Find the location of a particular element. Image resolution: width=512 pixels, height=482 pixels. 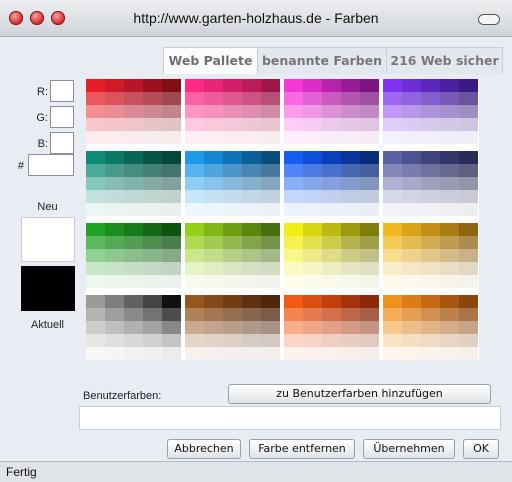

apply-button: Übernehmen is located at coordinates (409, 449).